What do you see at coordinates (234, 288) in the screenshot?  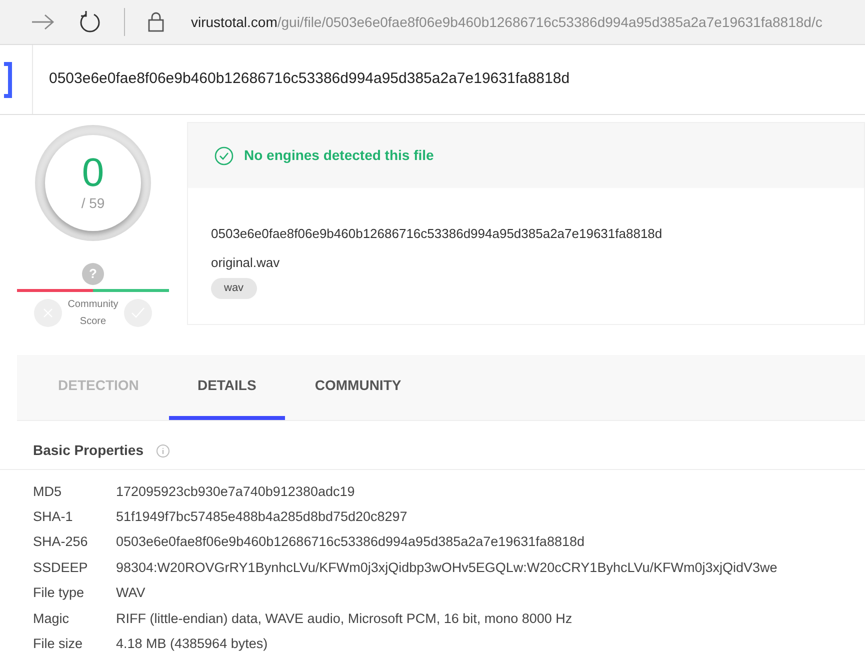 I see `file-tag: wav` at bounding box center [234, 288].